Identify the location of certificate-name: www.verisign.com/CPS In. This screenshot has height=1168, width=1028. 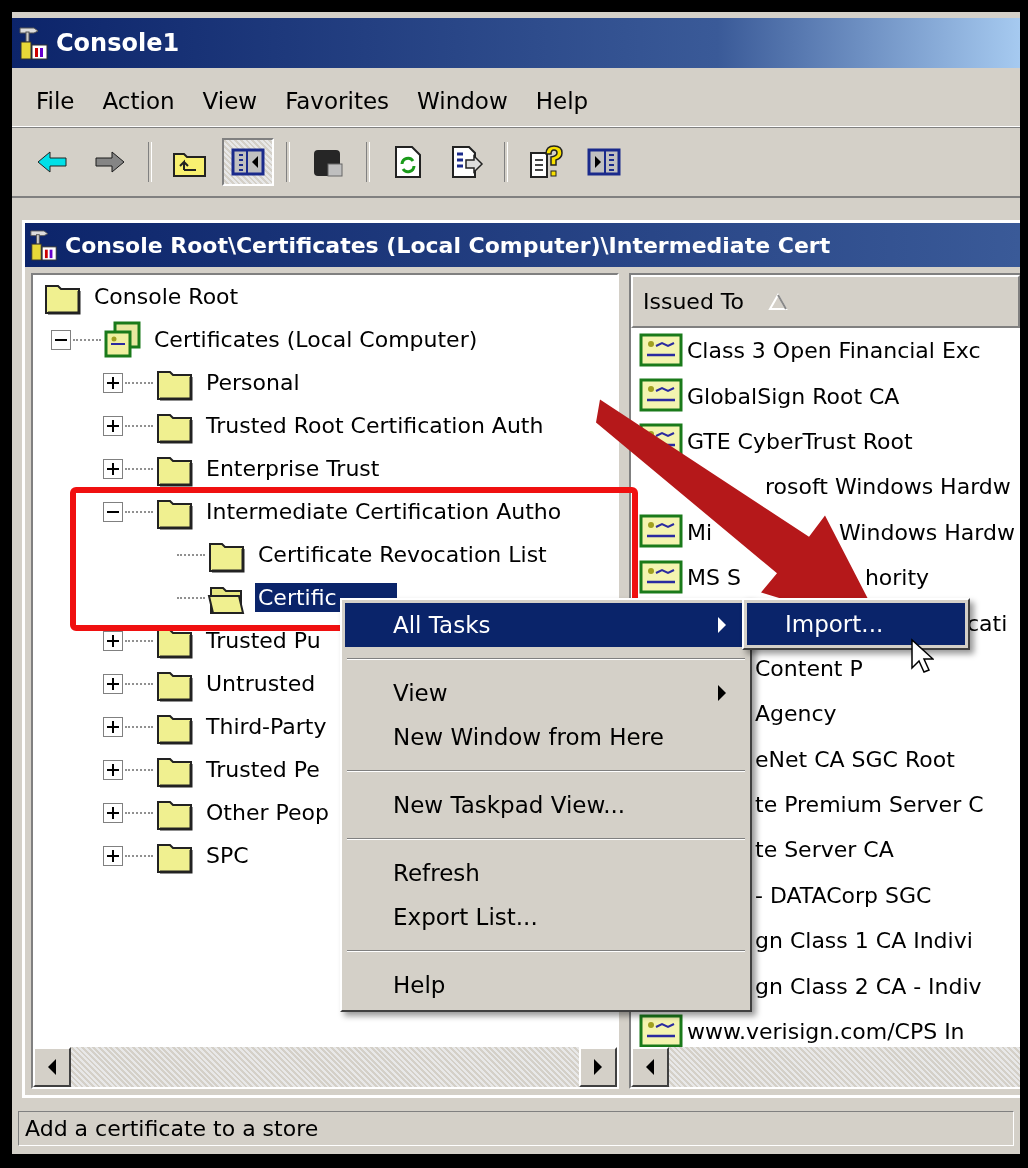
(826, 1032).